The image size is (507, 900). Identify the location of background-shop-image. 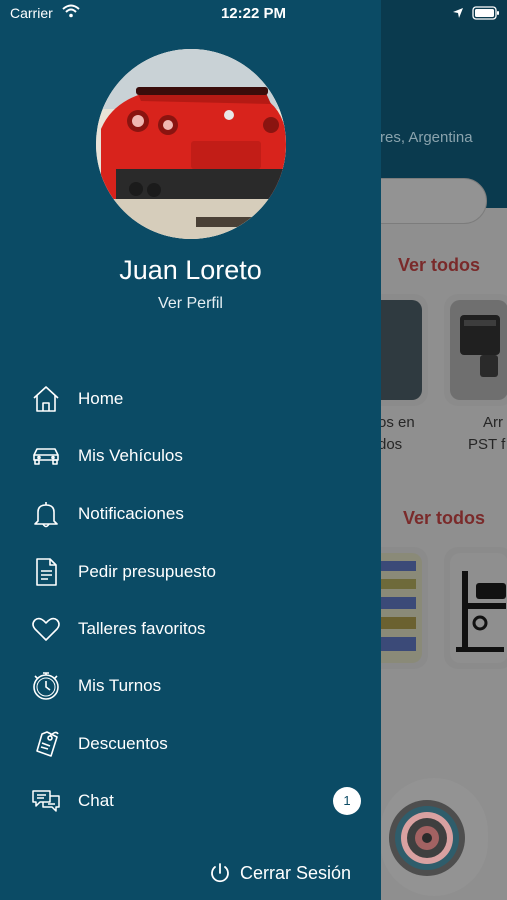
(478, 608).